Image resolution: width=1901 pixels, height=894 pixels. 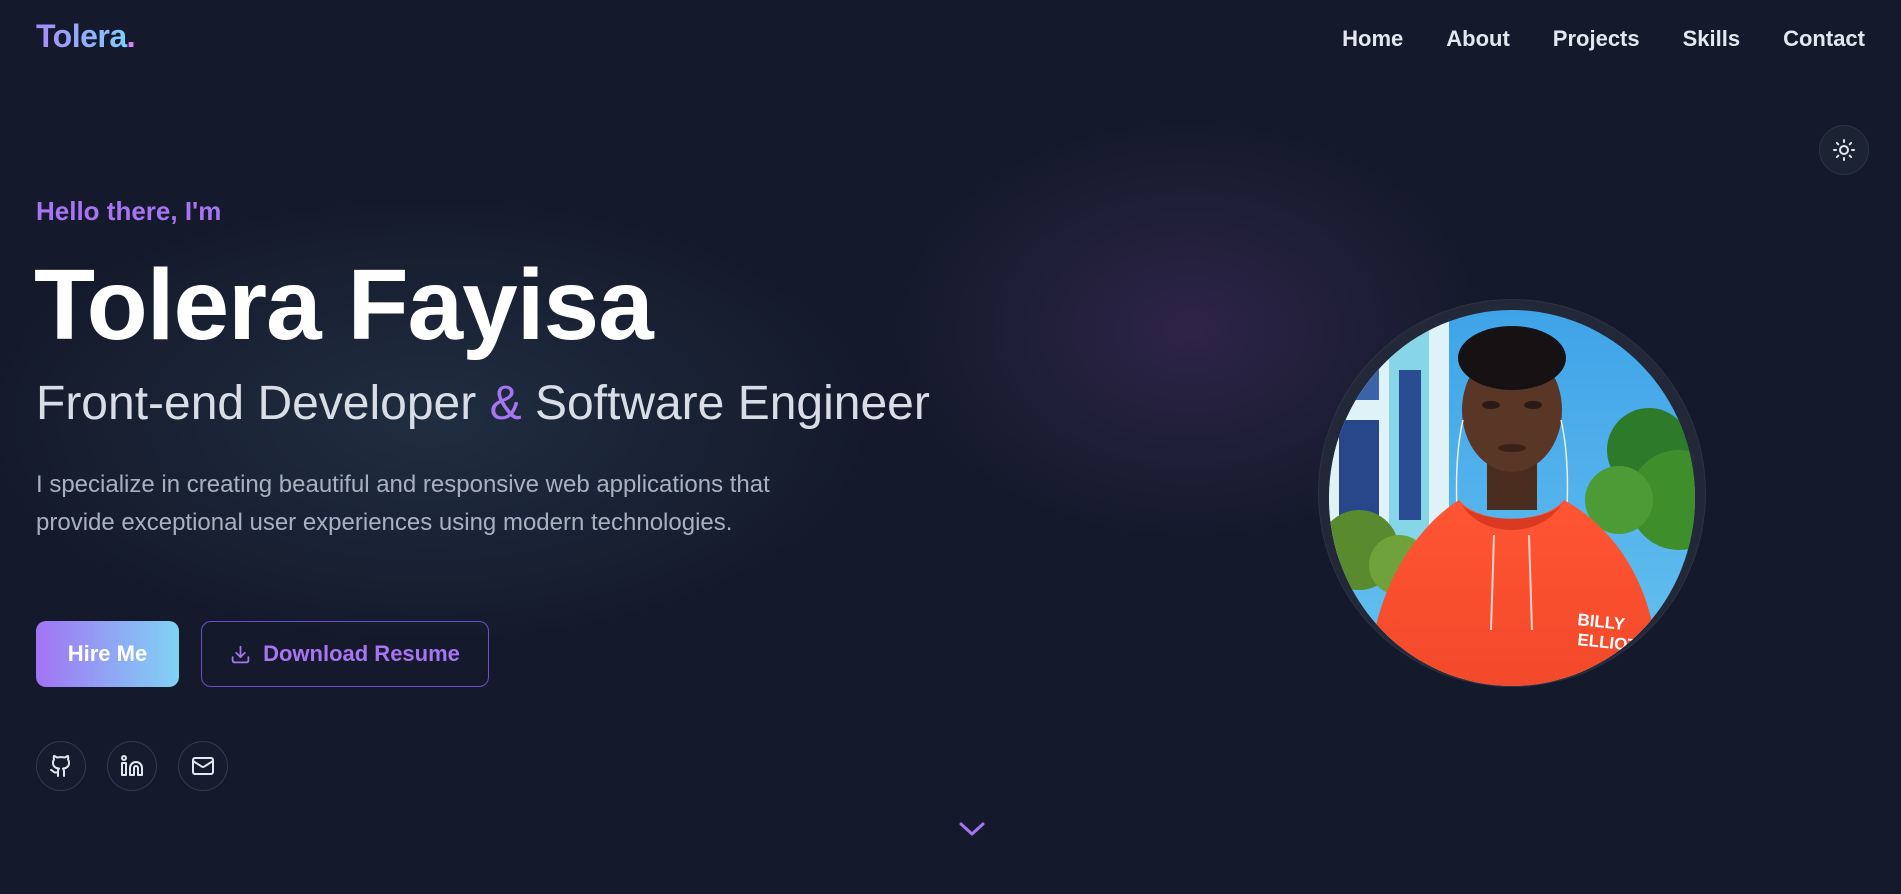 I want to click on email-link, so click(x=203, y=766).